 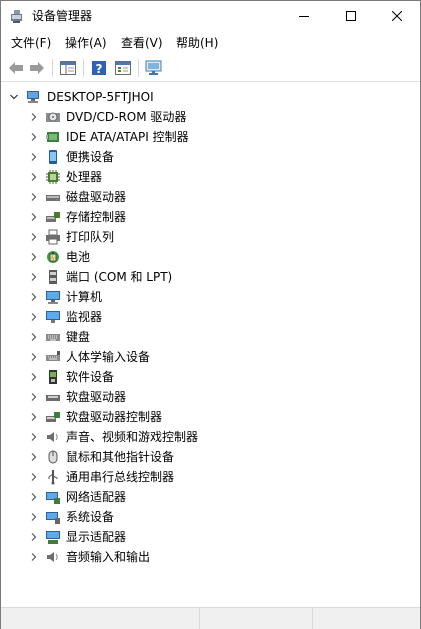 What do you see at coordinates (78, 337) in the screenshot?
I see `tree-item-label: 键盘` at bounding box center [78, 337].